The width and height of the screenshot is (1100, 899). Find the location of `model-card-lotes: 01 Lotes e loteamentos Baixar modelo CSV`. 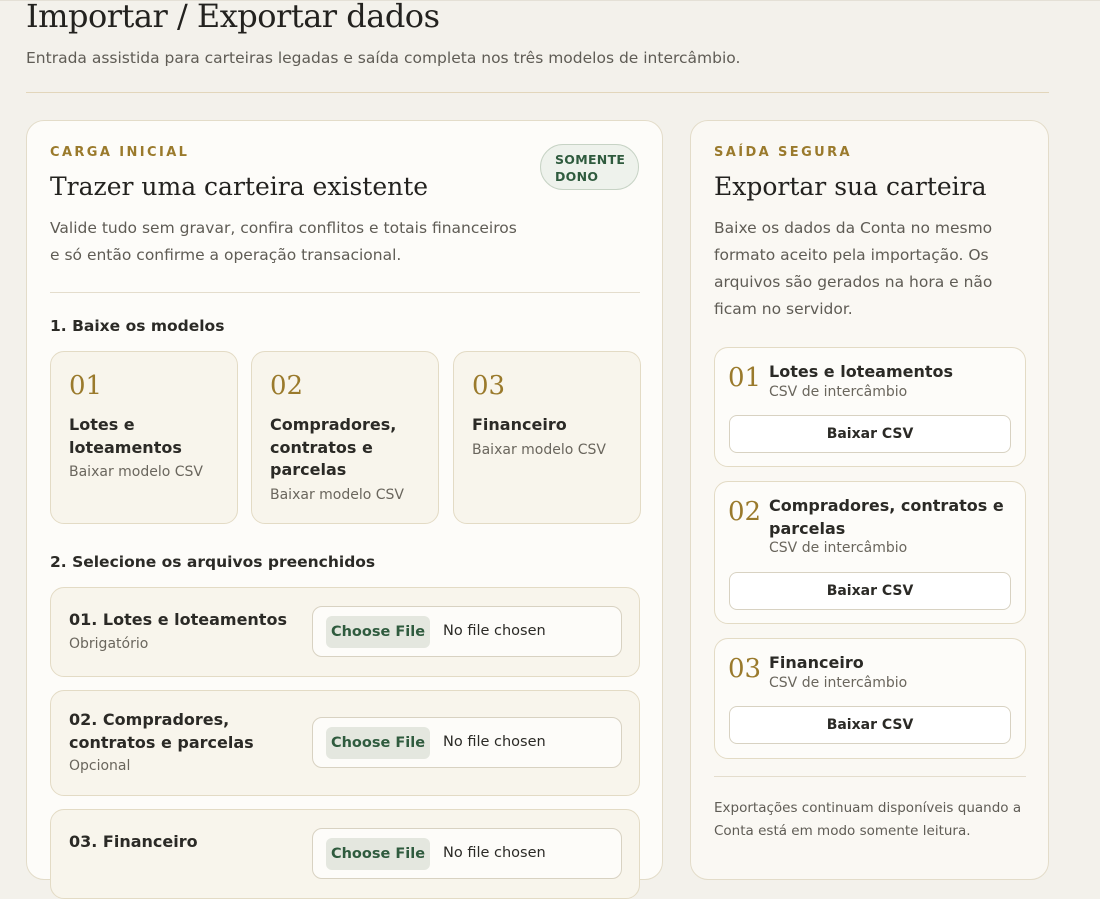

model-card-lotes: 01 Lotes e loteamentos Baixar modelo CSV is located at coordinates (144, 437).